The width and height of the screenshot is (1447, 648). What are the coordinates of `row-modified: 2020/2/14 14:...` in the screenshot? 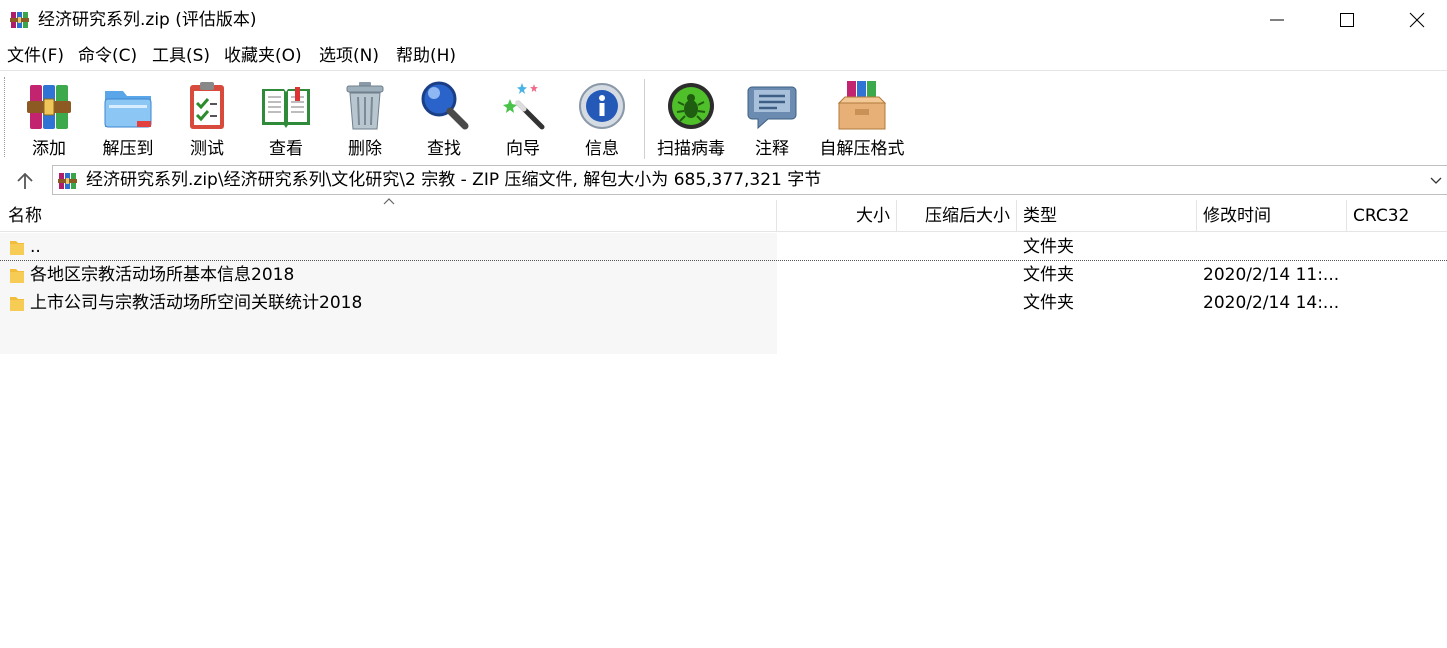 It's located at (1271, 303).